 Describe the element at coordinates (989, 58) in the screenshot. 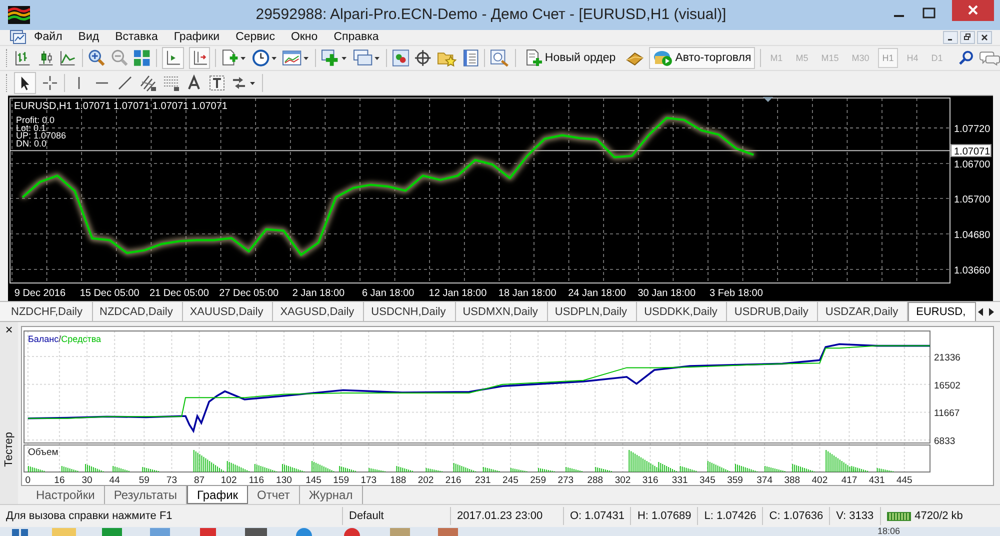

I see `chat-icon` at that location.